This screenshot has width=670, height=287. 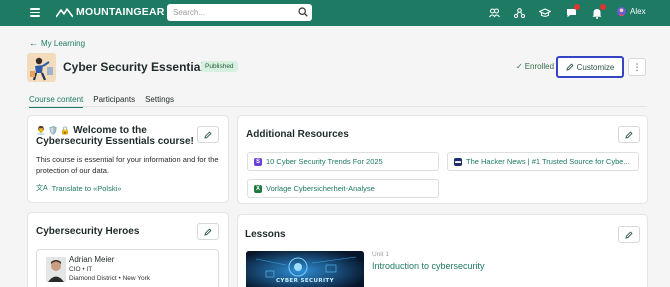 What do you see at coordinates (56, 101) in the screenshot?
I see `tab-course-content: Course content` at bounding box center [56, 101].